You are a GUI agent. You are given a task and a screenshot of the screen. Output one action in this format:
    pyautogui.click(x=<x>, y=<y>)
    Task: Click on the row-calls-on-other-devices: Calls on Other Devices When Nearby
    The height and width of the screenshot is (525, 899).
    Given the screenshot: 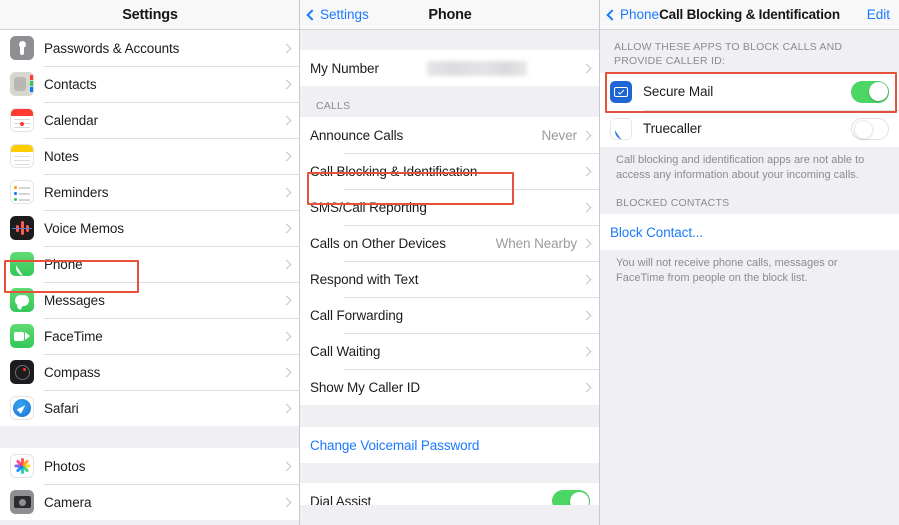 What is the action you would take?
    pyautogui.click(x=450, y=243)
    